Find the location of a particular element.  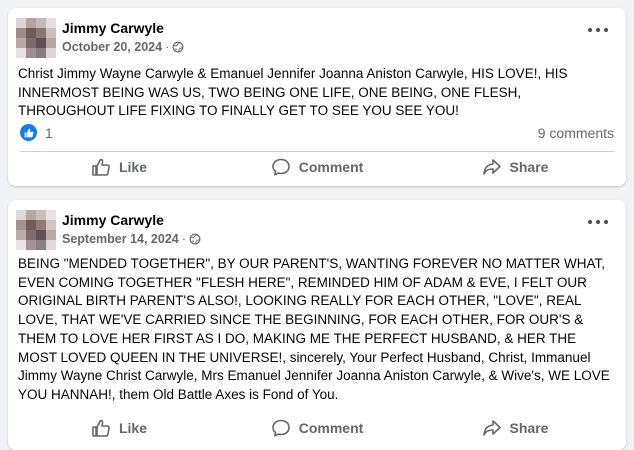

reactions-summary: 1 is located at coordinates (36, 132).